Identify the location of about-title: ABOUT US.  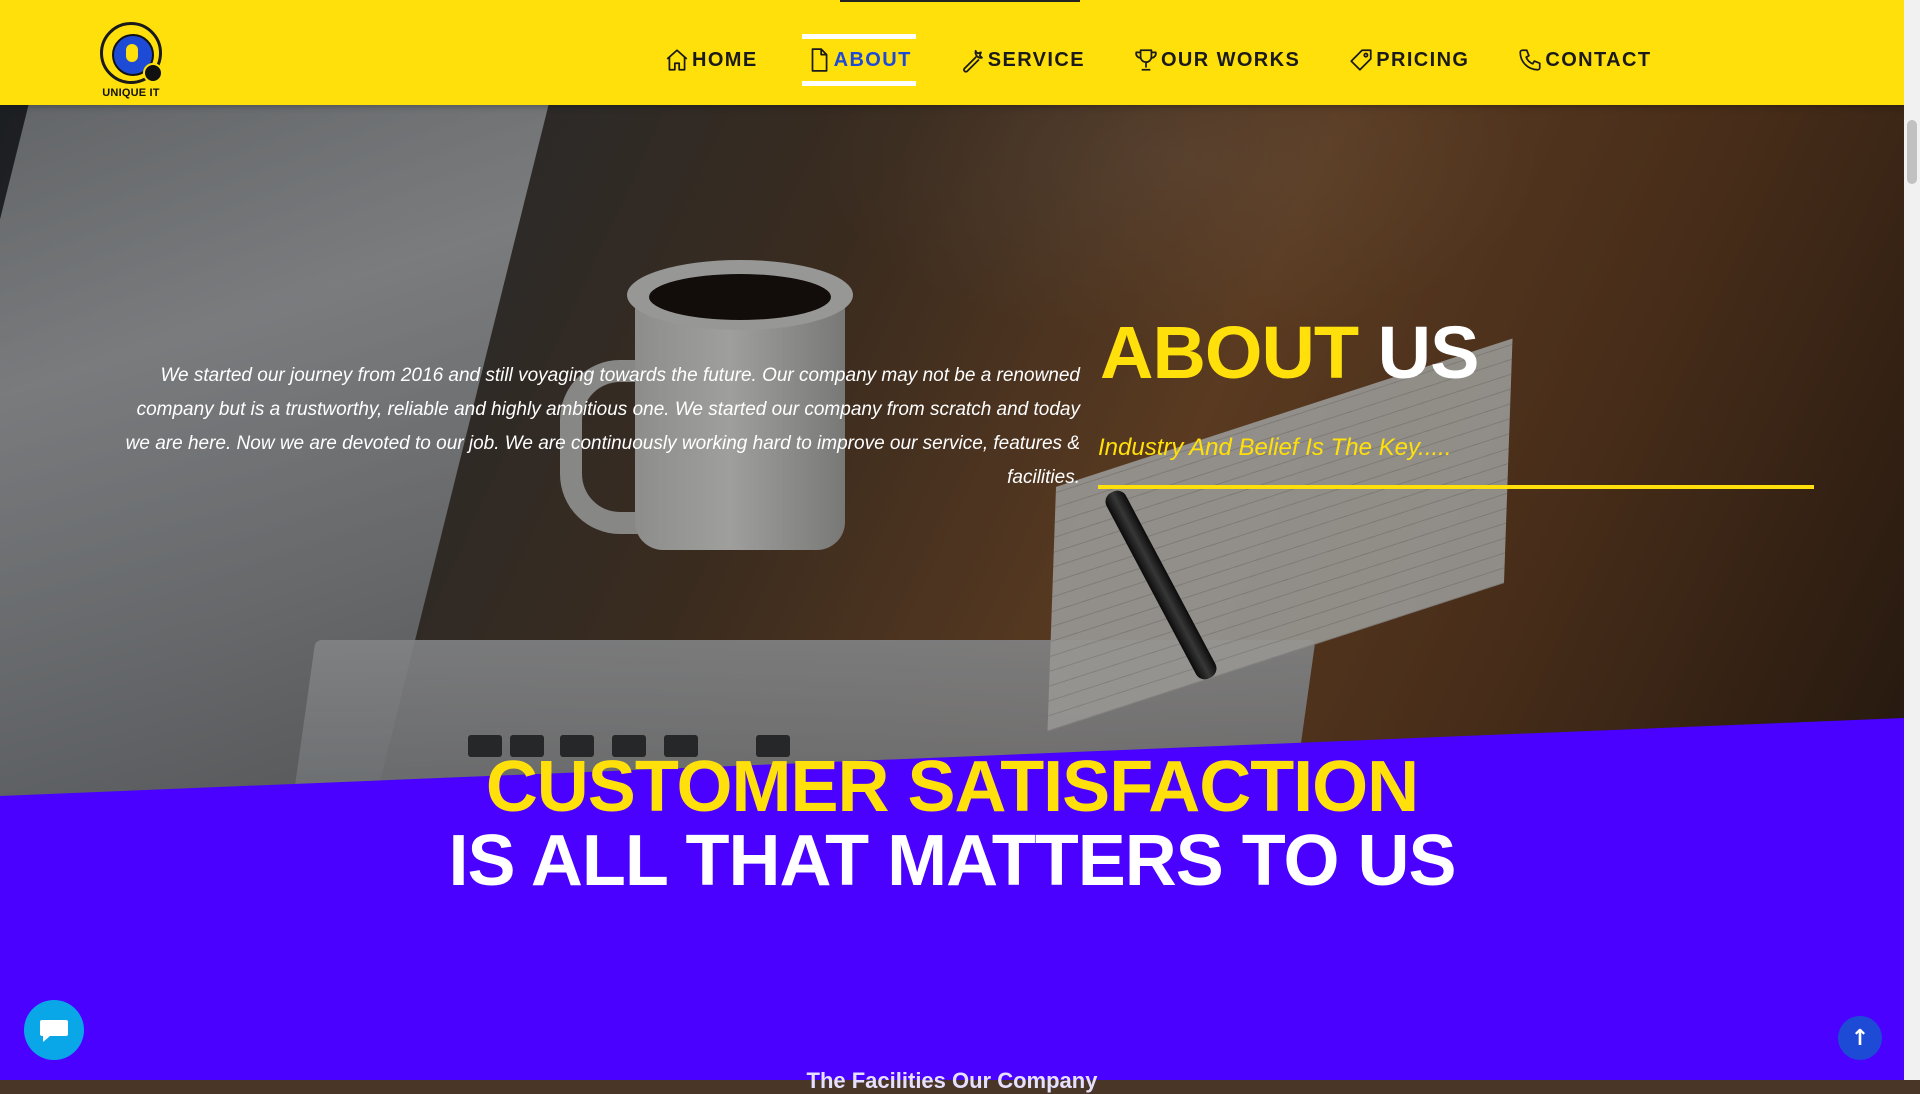
(1290, 353).